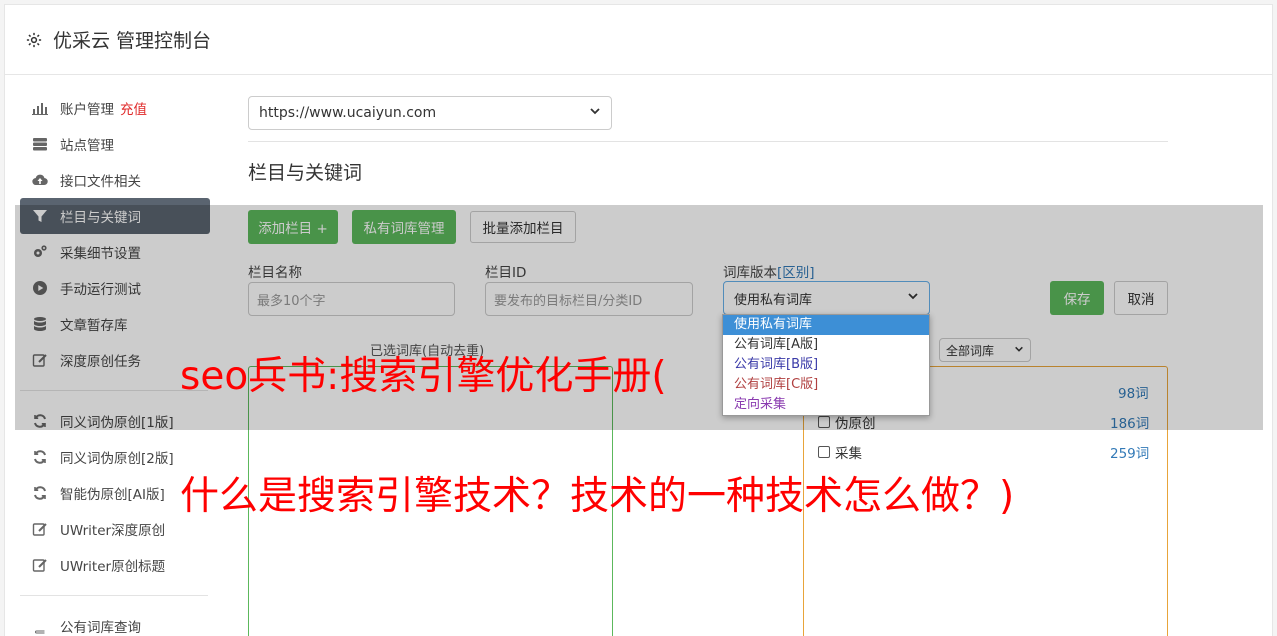 The height and width of the screenshot is (636, 1277). I want to click on book-icon, so click(40, 626).